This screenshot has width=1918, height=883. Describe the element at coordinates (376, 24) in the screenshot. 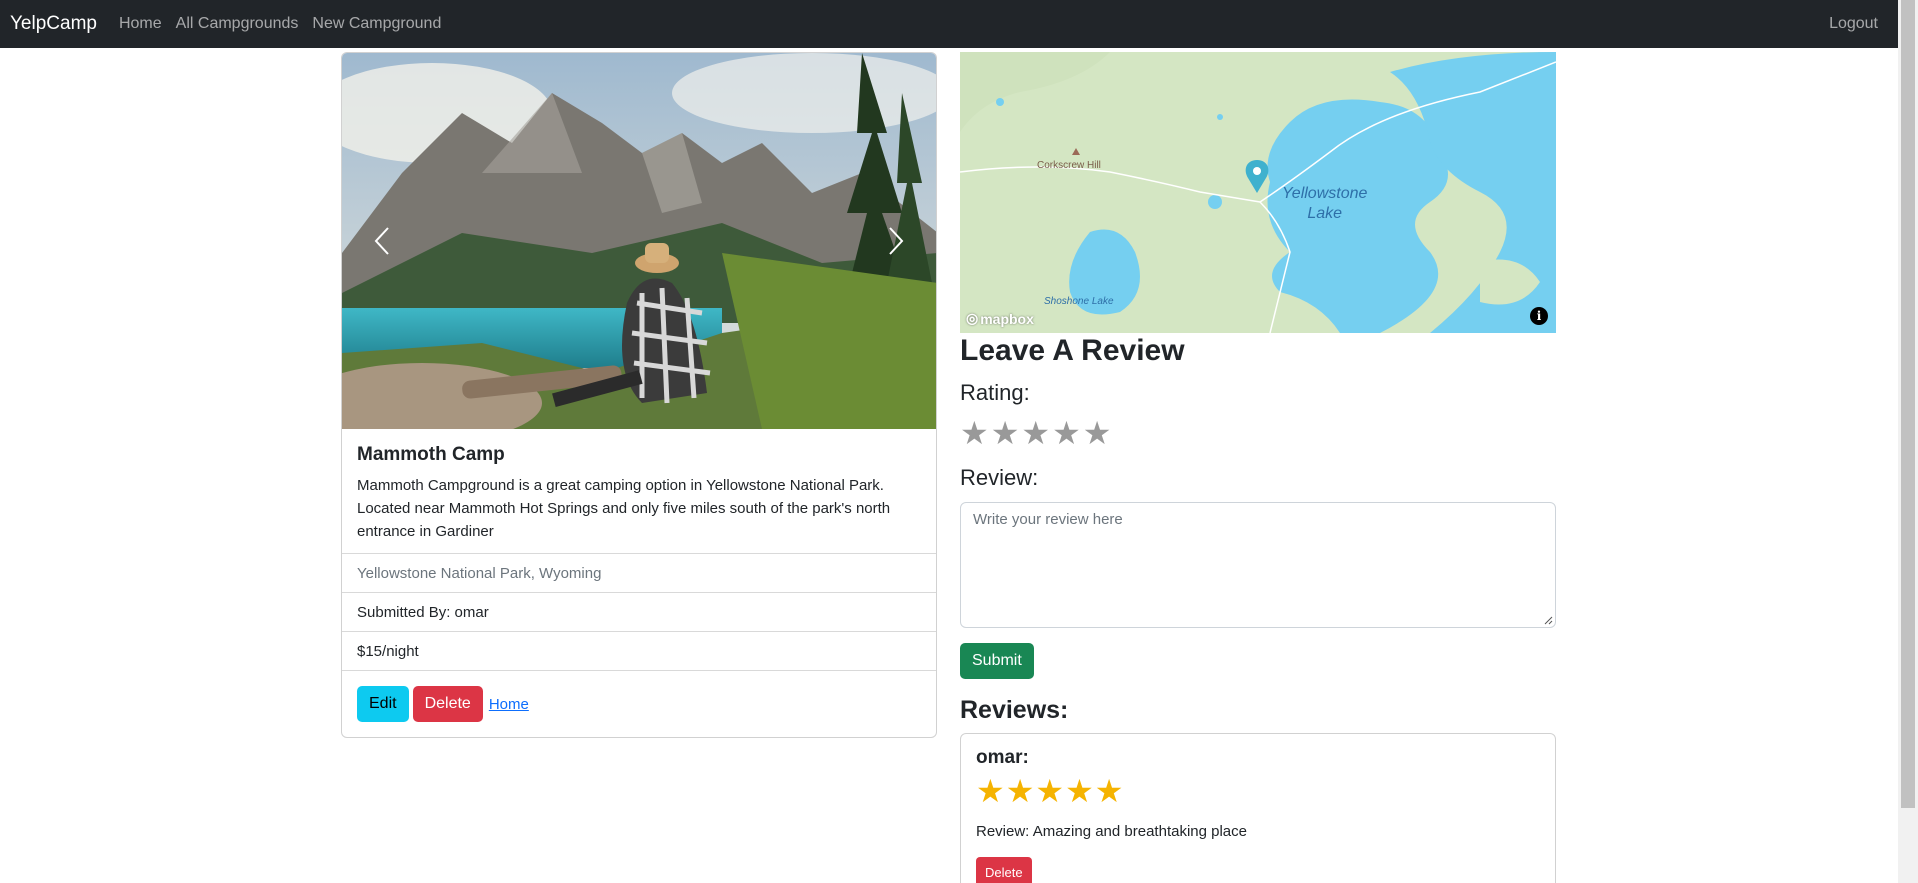

I see `nav-new-campground-link: New Campground` at that location.